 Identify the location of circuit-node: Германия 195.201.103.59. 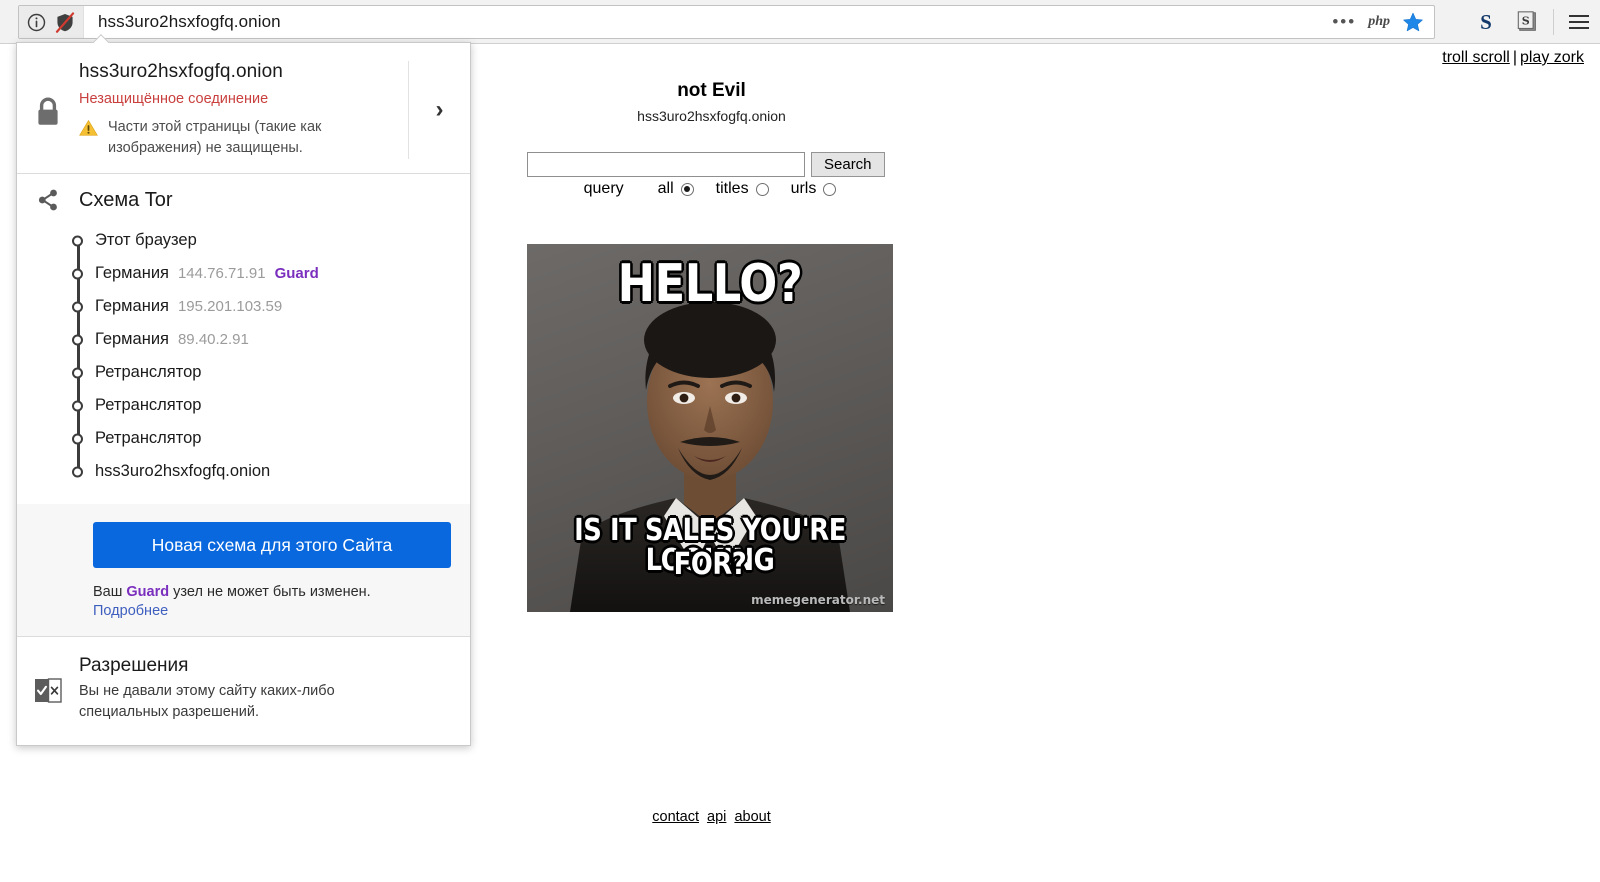
(271, 315).